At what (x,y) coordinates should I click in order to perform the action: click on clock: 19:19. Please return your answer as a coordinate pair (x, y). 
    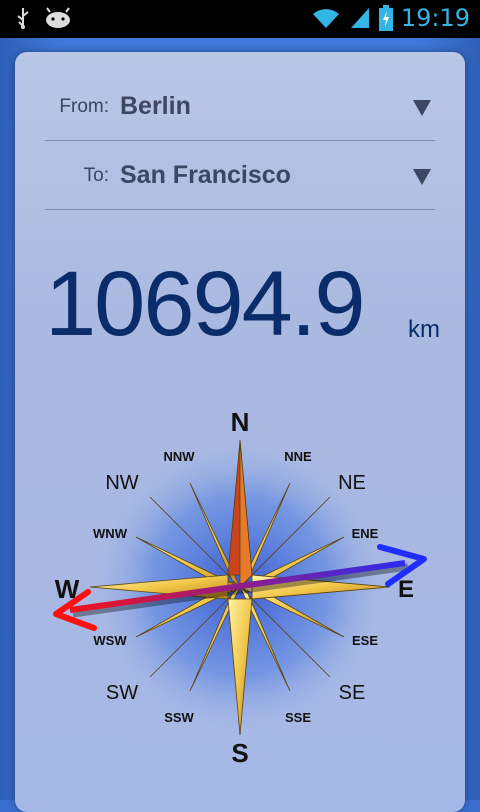
    Looking at the image, I should click on (435, 18).